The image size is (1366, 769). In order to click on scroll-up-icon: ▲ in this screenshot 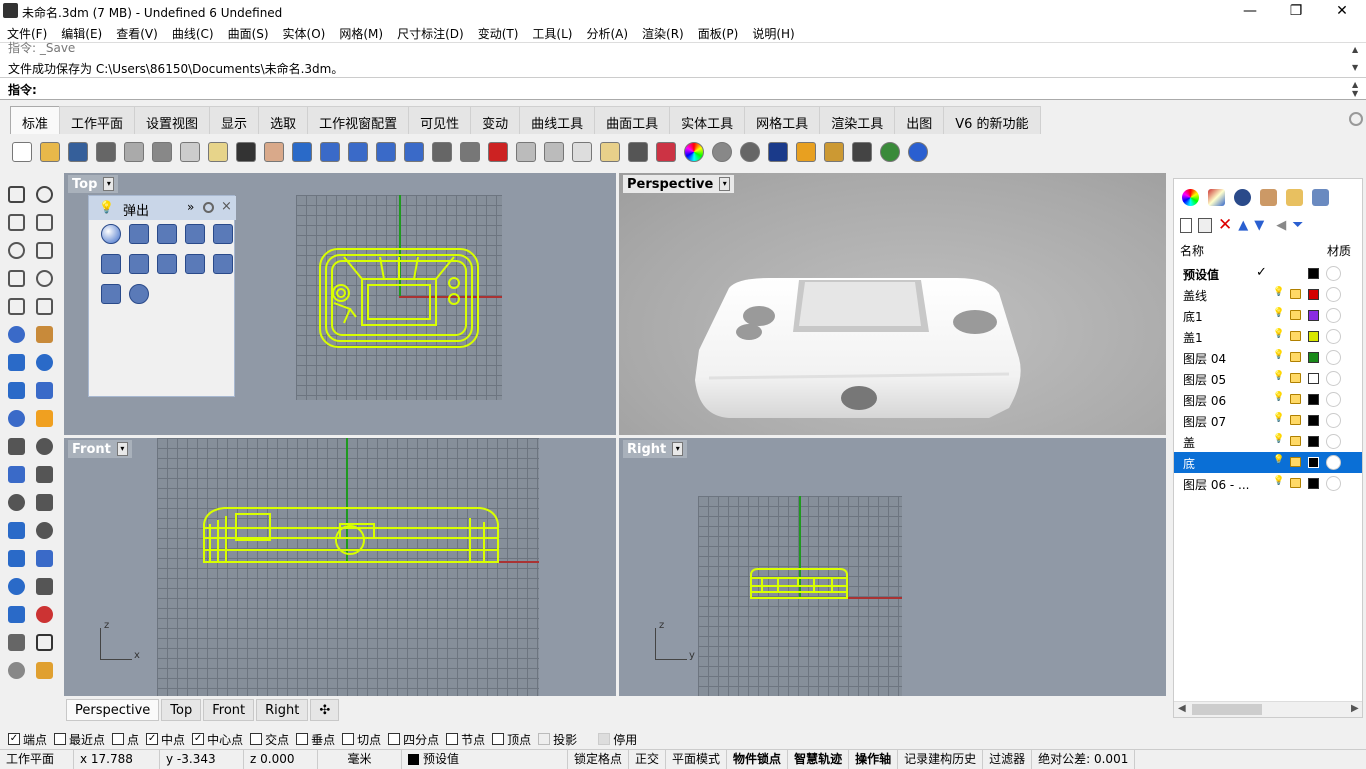, I will do `click(1358, 49)`.